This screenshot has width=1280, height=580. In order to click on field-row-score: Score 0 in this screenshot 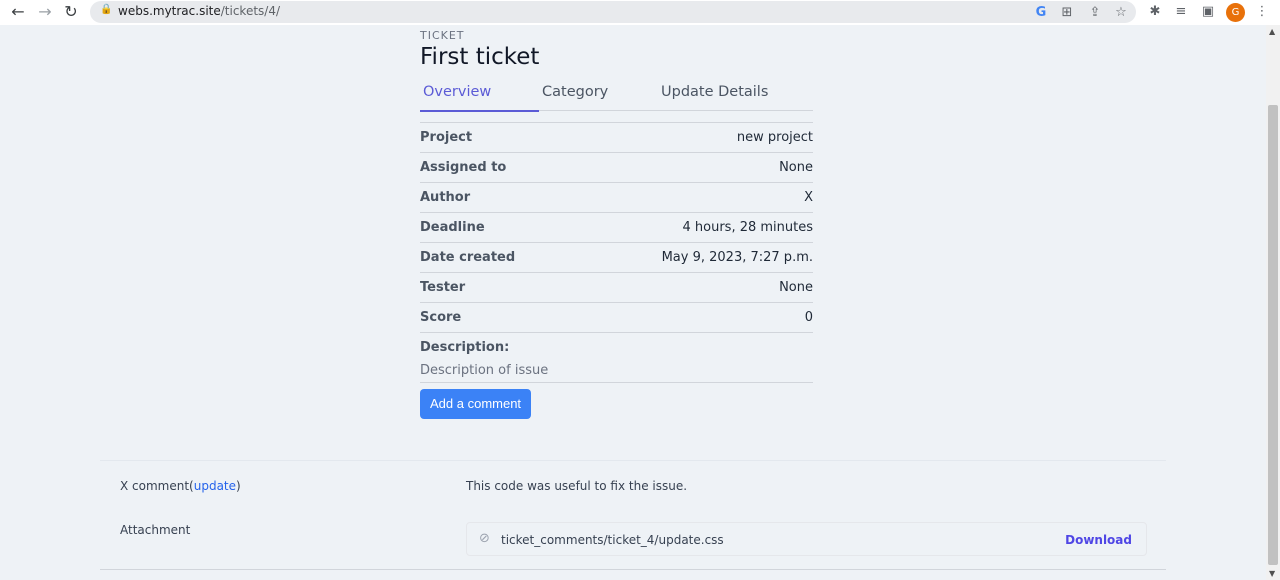, I will do `click(616, 318)`.